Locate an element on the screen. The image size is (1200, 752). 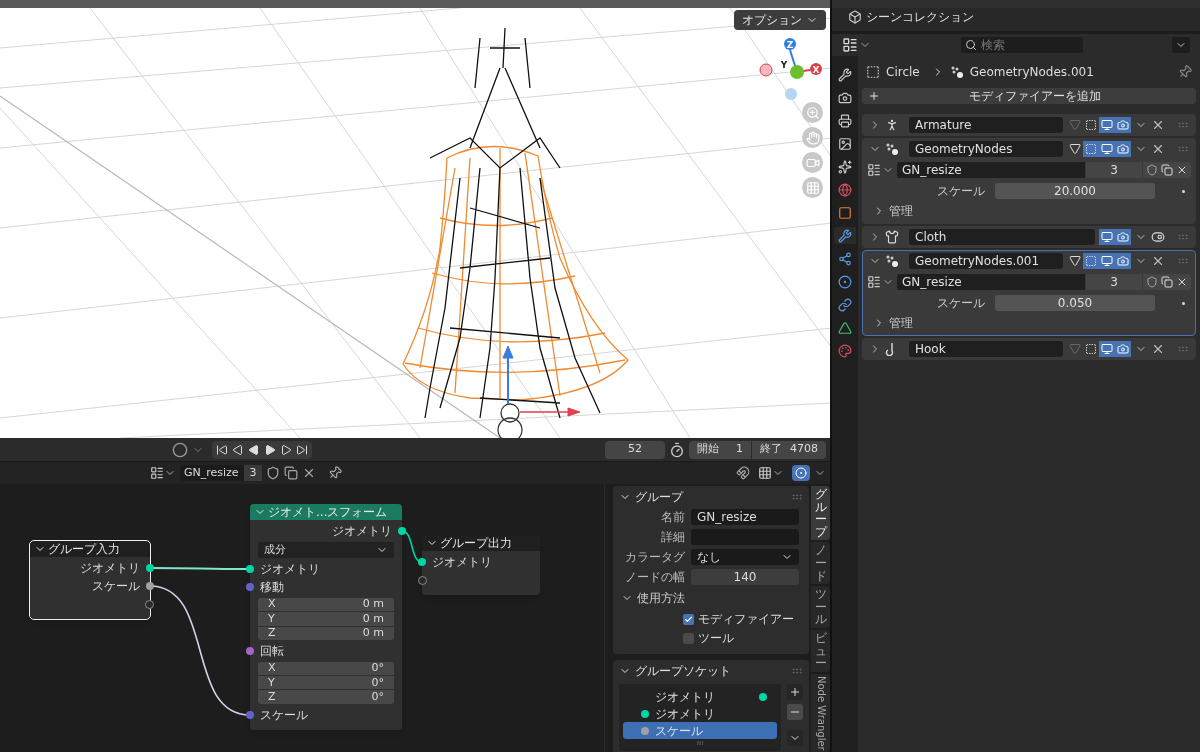
modifier-name-field: Hook is located at coordinates (986, 349).